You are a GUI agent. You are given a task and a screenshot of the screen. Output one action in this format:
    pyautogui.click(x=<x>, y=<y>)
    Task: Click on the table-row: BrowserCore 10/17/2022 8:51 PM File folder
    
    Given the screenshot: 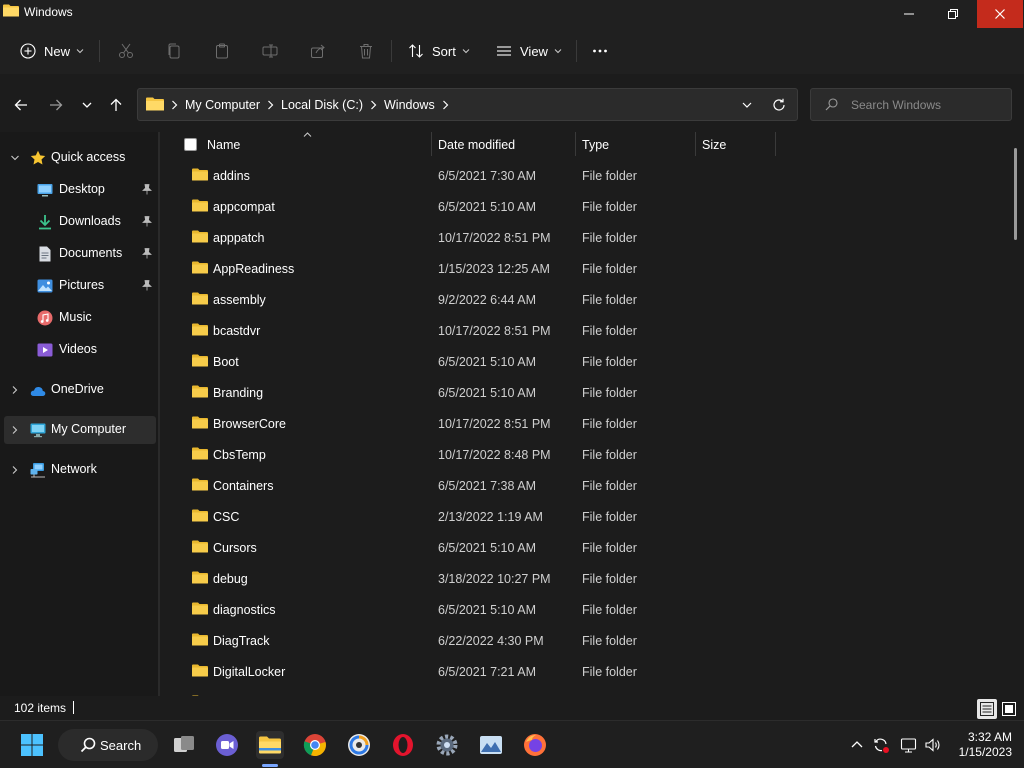 What is the action you would take?
    pyautogui.click(x=587, y=423)
    